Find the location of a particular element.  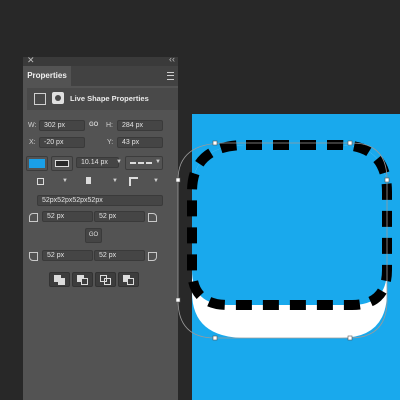

close-icon: ✕ is located at coordinates (31, 60).